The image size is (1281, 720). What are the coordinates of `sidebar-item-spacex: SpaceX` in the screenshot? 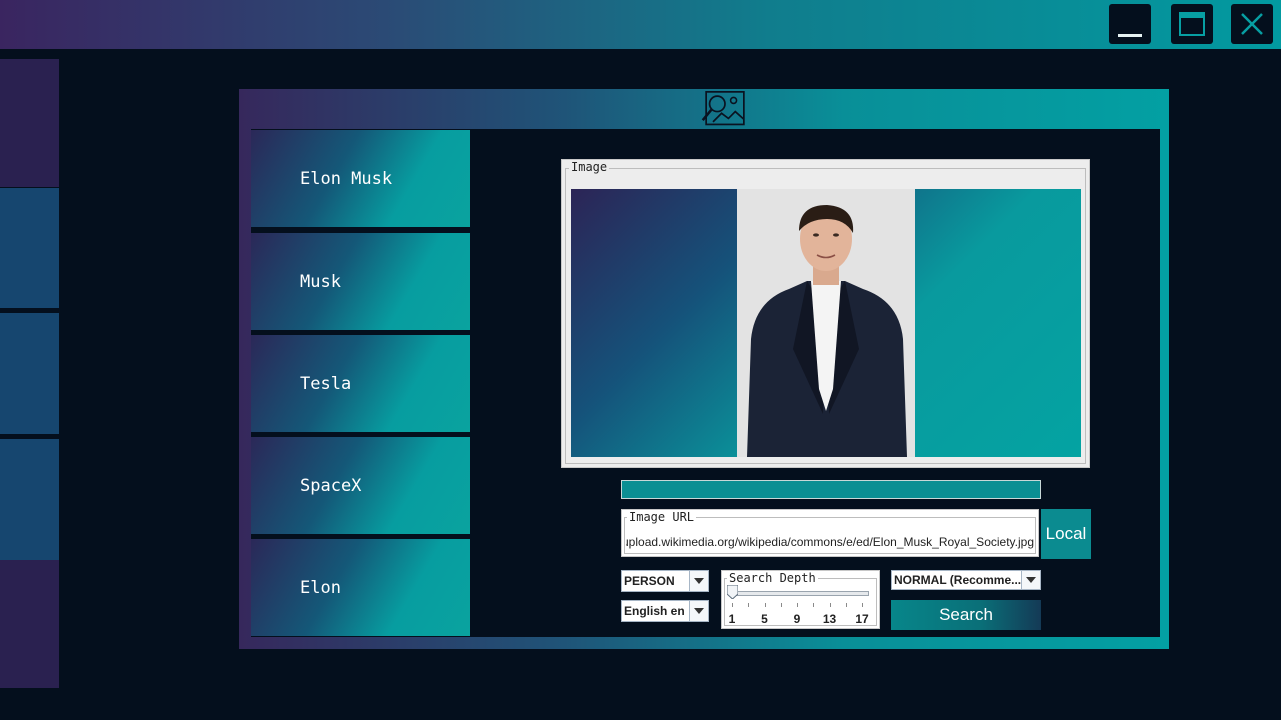 It's located at (360, 485).